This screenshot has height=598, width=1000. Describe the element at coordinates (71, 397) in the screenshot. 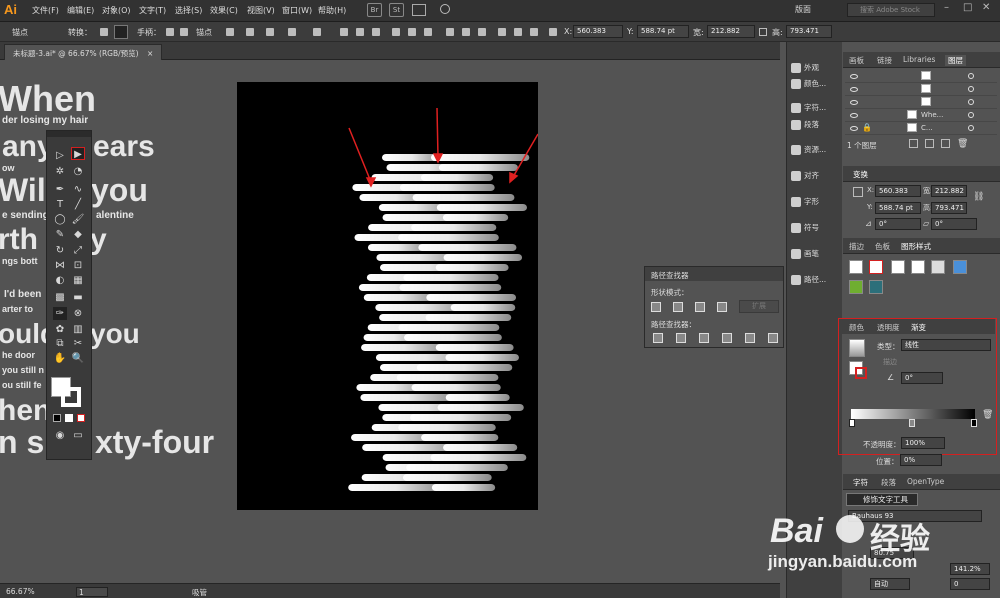

I see `stroke-swatch` at that location.